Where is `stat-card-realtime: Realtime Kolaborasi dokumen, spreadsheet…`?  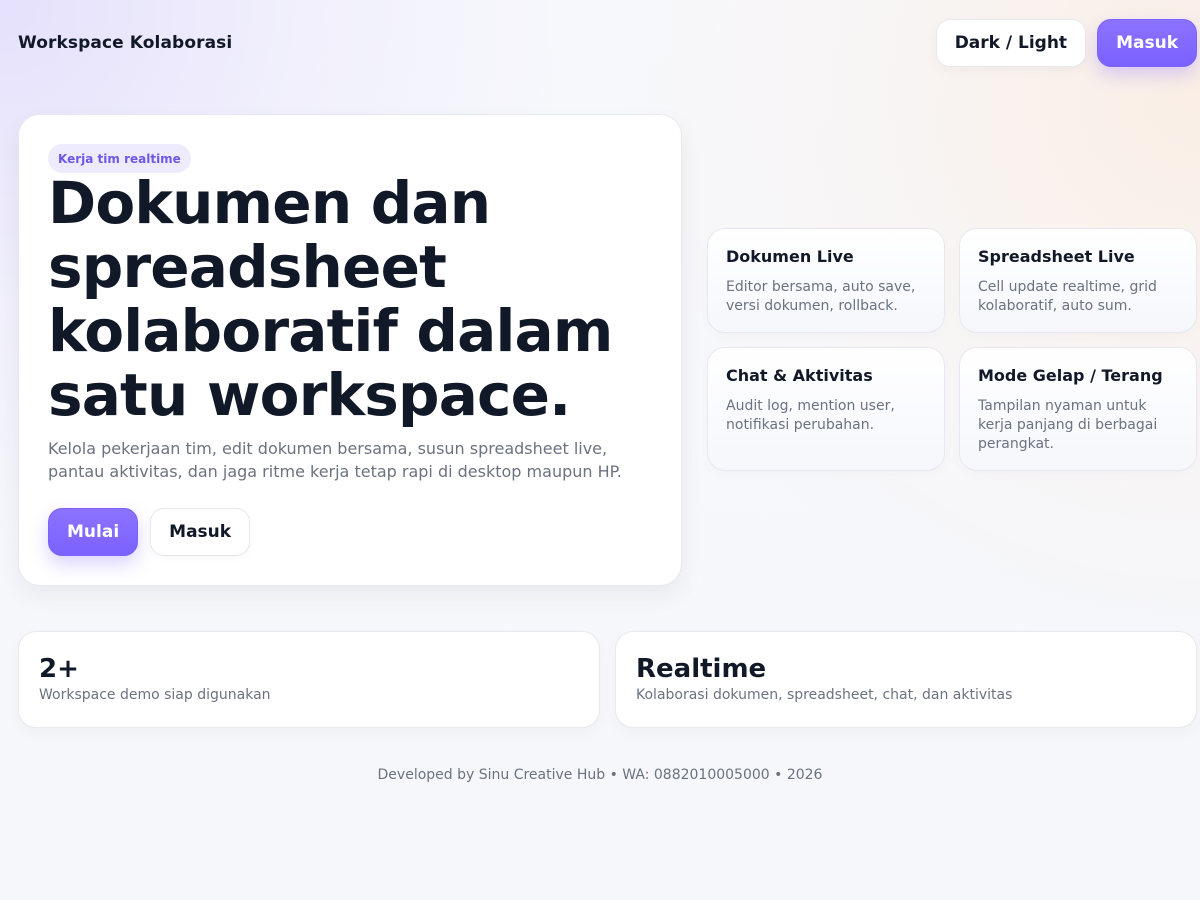
stat-card-realtime: Realtime Kolaborasi dokumen, spreadsheet… is located at coordinates (906, 679).